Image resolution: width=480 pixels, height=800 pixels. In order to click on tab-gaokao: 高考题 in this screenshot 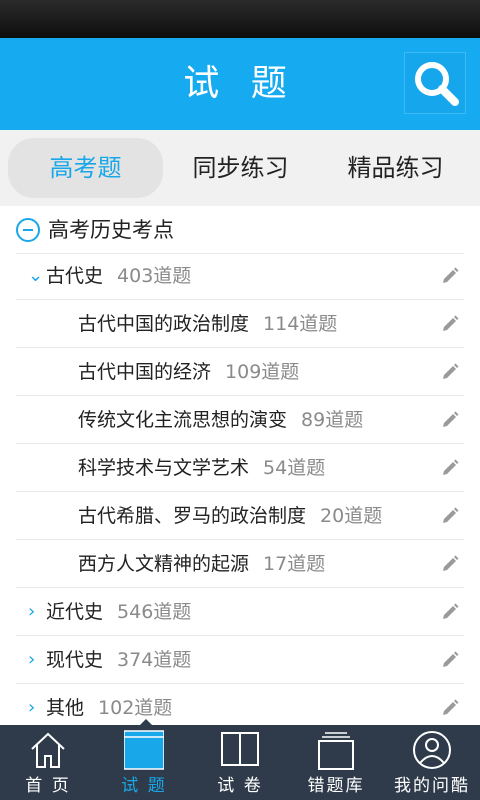, I will do `click(85, 168)`.